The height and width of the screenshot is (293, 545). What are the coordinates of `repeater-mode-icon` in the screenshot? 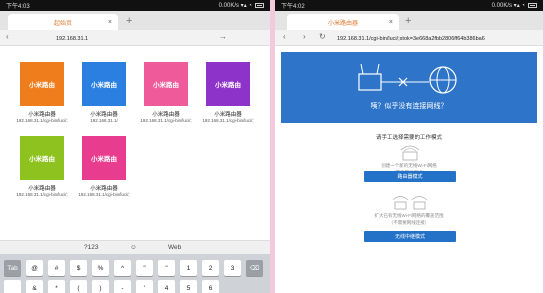 It's located at (410, 203).